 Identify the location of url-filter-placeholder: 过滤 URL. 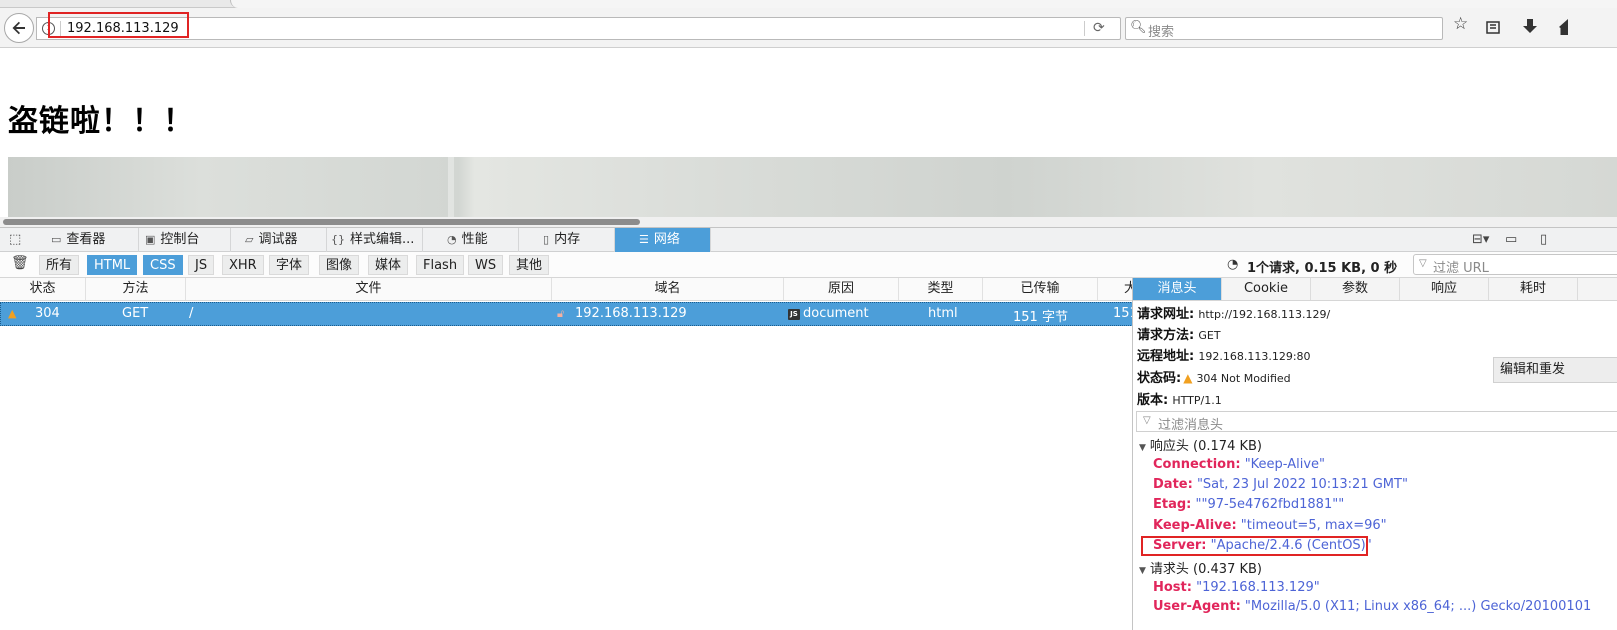
(1461, 268).